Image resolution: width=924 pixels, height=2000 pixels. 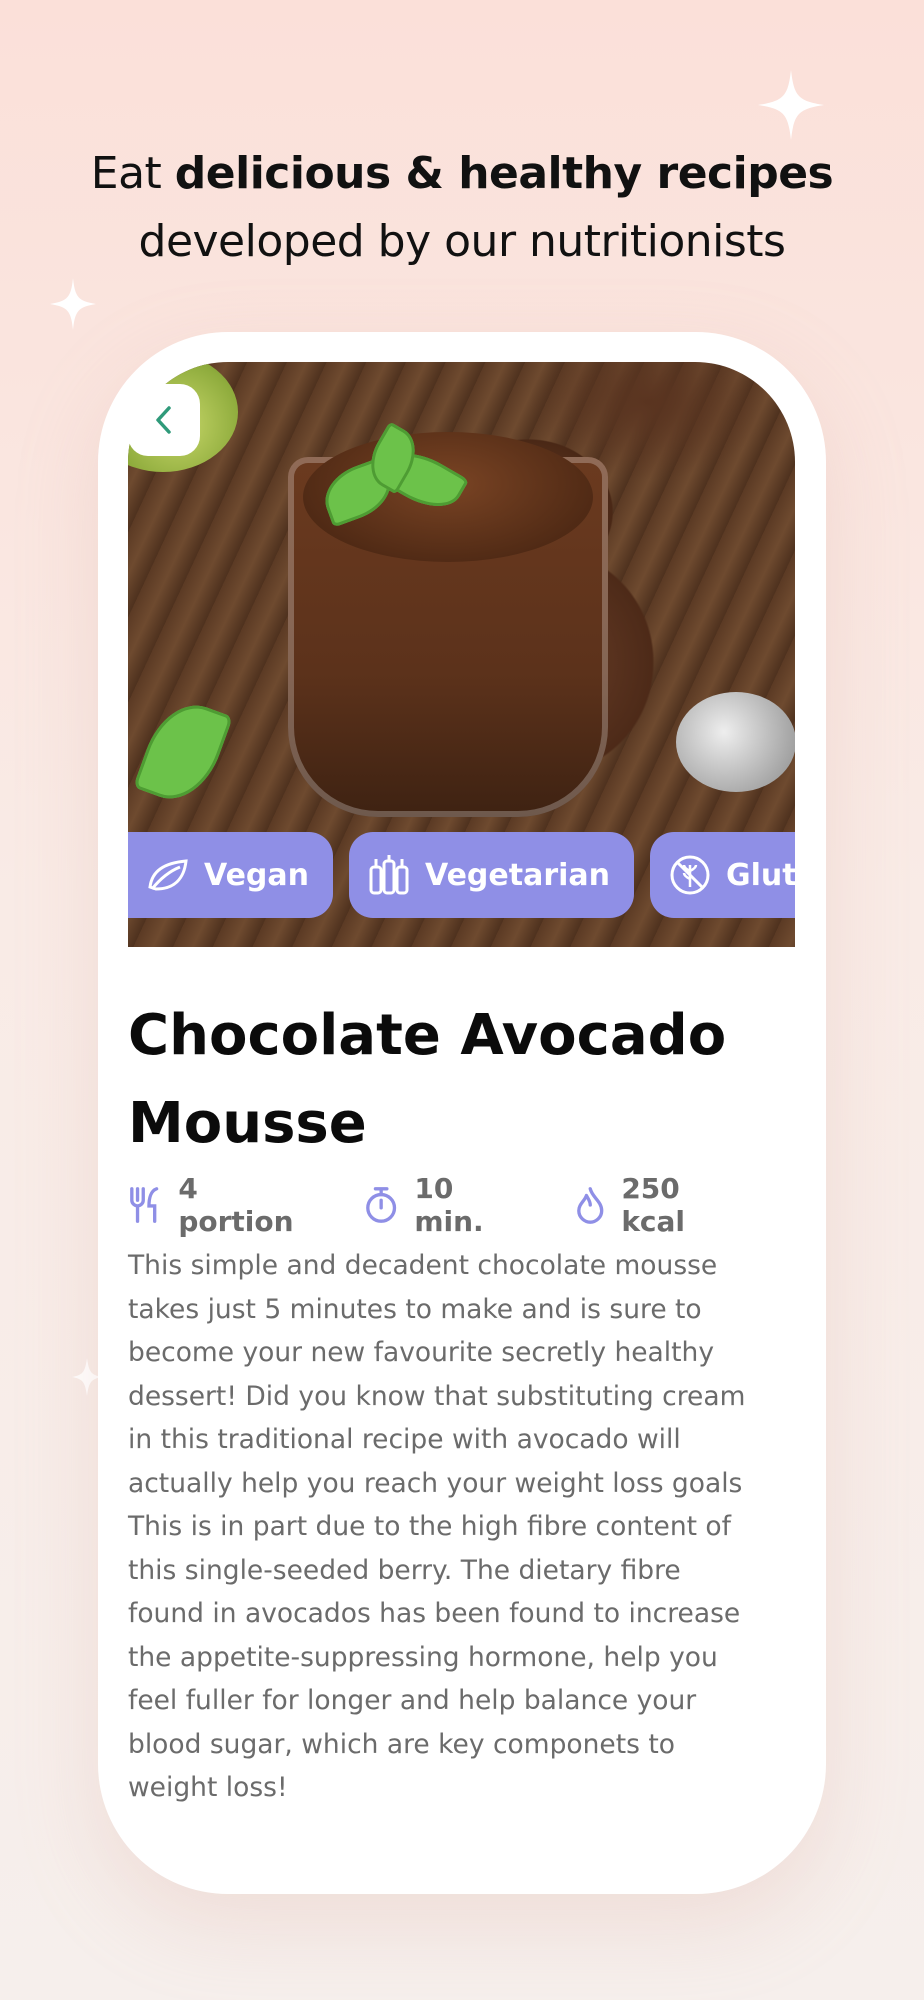 I want to click on tag-gluten: Gluten, so click(x=722, y=875).